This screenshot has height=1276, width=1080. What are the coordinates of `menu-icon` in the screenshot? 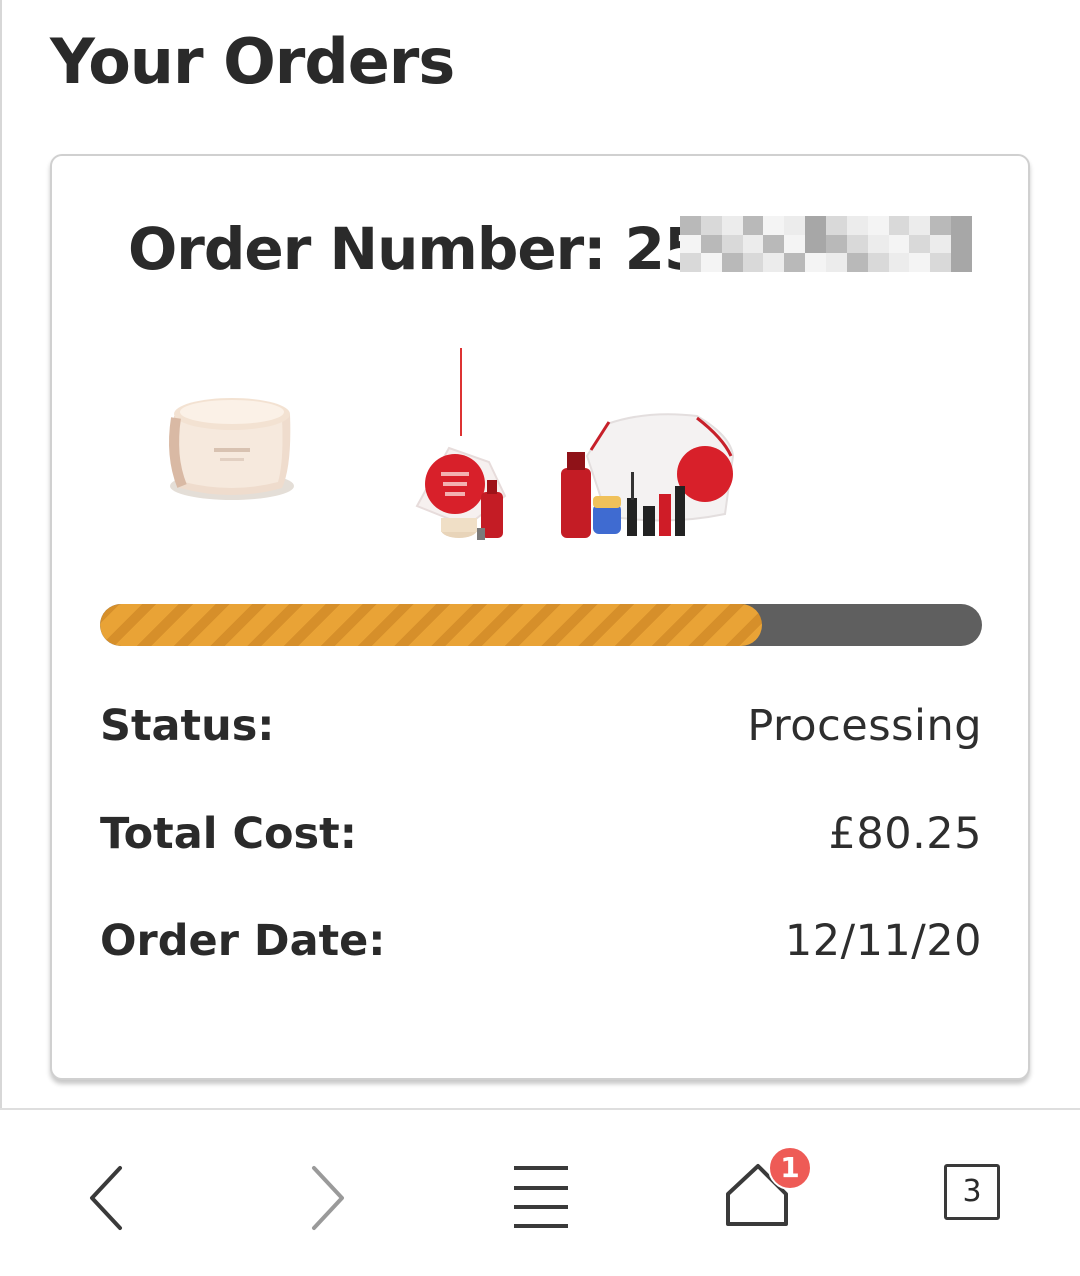 It's located at (540, 1194).